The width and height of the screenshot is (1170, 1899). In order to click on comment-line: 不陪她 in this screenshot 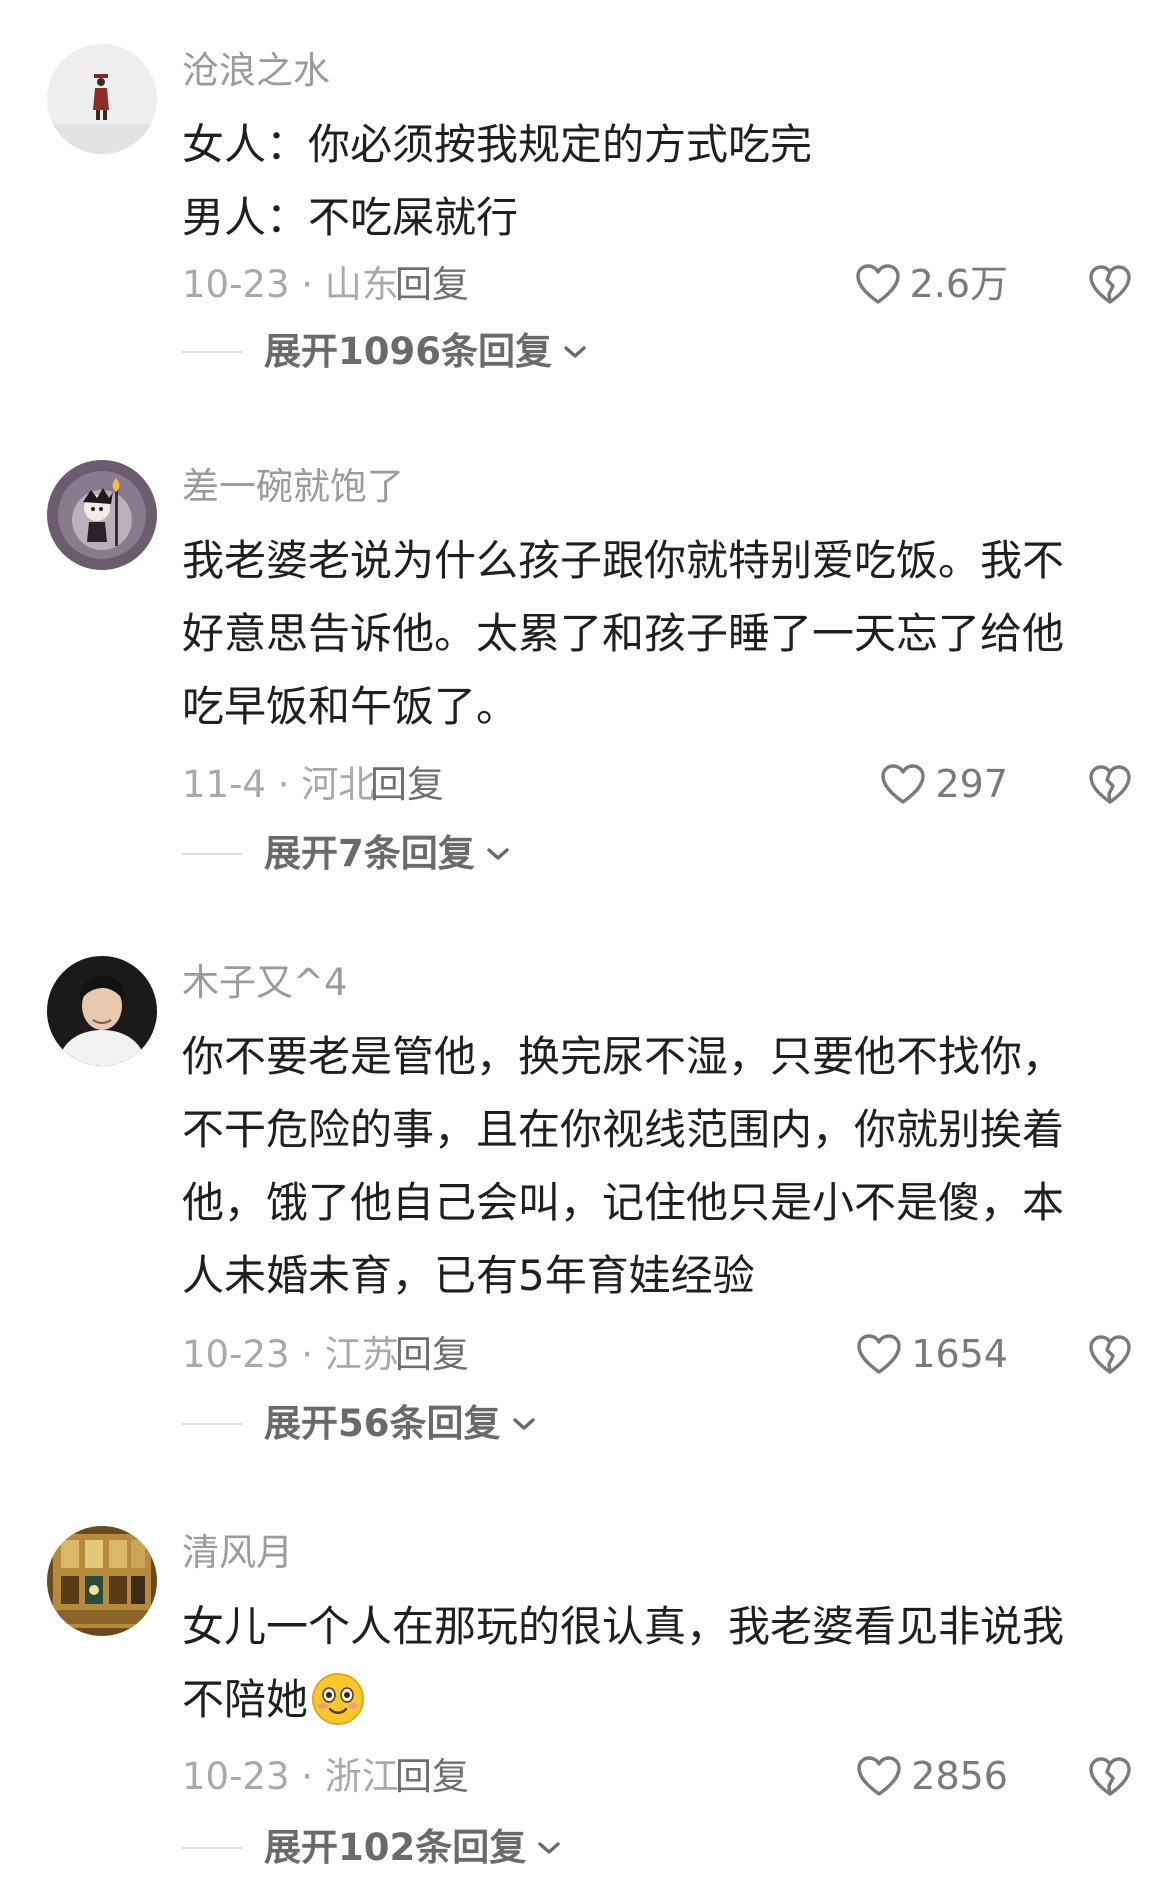, I will do `click(652, 1699)`.